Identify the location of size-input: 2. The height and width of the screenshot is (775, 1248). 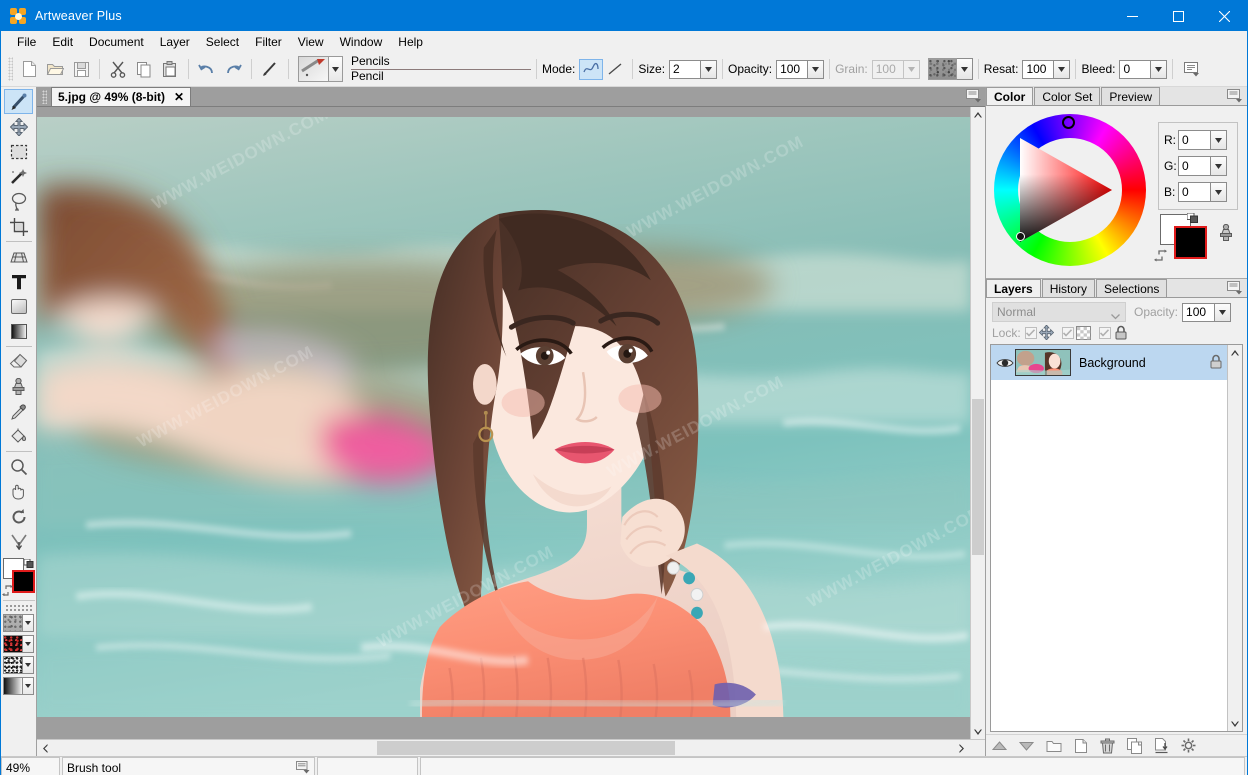
(685, 69).